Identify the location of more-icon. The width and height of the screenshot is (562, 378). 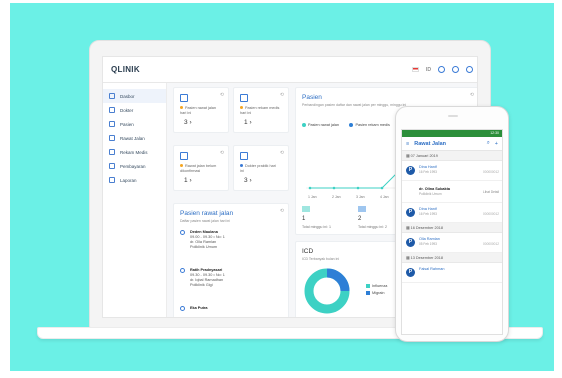
(455, 69).